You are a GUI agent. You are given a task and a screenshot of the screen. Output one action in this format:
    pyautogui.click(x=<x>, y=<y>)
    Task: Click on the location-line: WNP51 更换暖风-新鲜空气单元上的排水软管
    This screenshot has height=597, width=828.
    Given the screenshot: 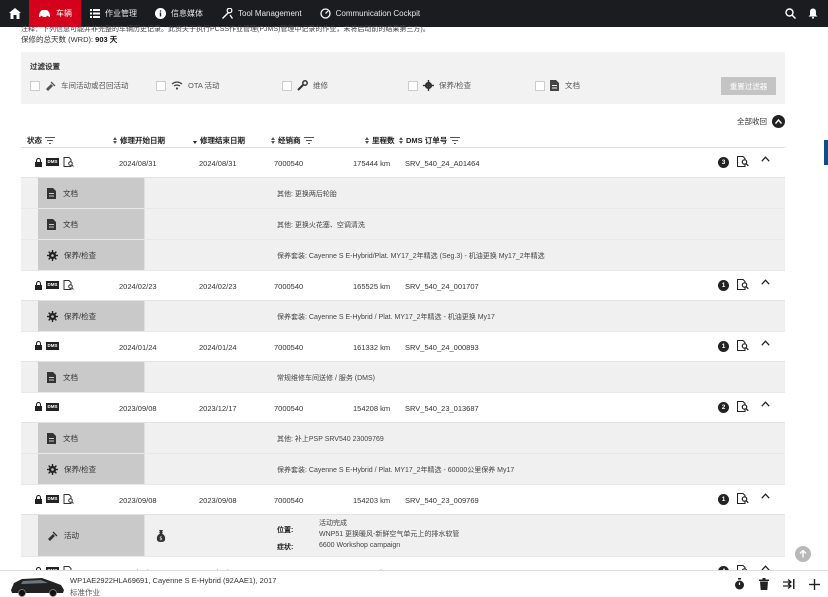 What is the action you would take?
    pyautogui.click(x=389, y=534)
    